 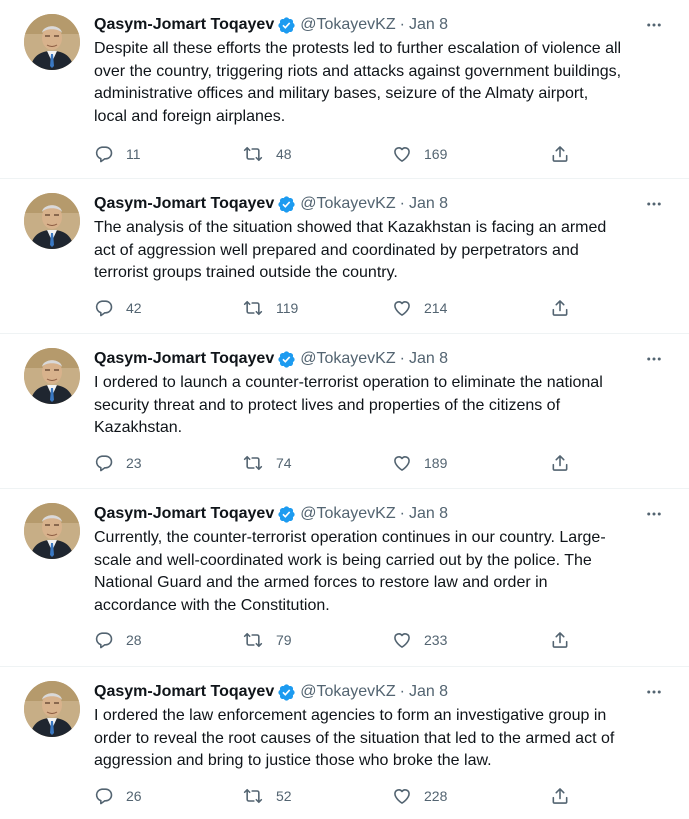 I want to click on like-button: 189, so click(x=419, y=463).